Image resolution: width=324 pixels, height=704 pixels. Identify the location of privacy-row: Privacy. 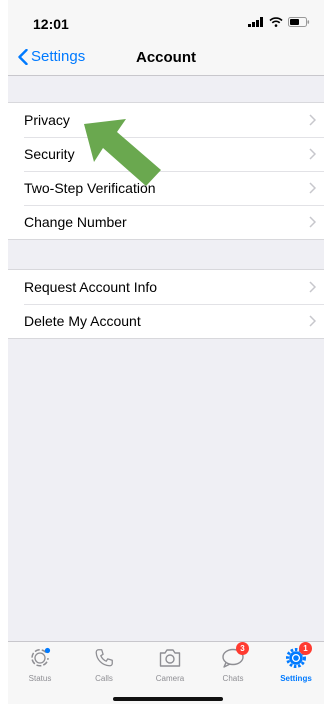
(166, 120).